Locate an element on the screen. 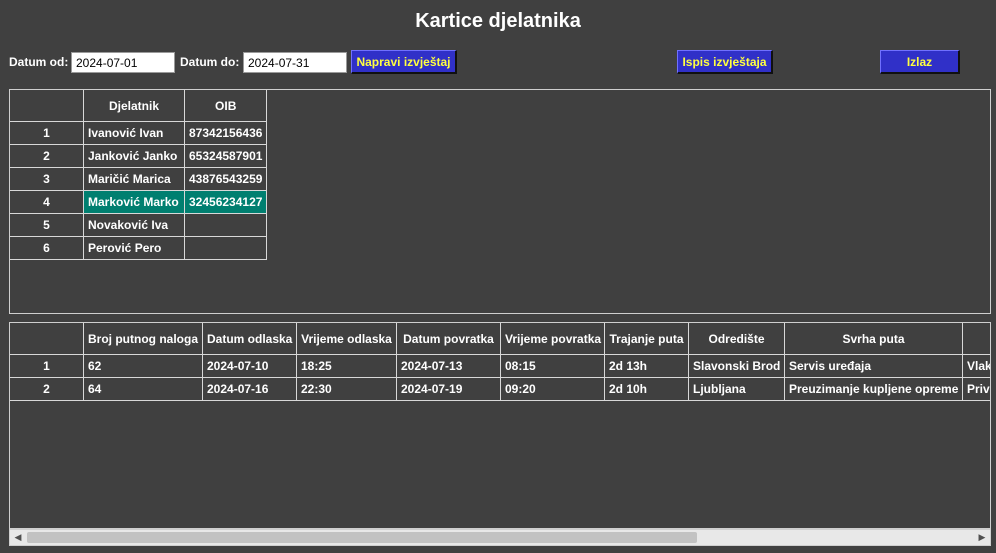  employee-name-cell: Ivanović Ivan is located at coordinates (134, 133).